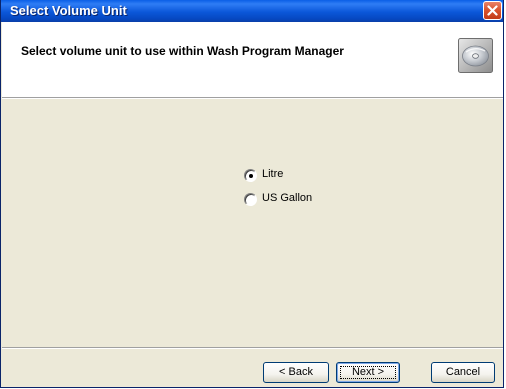  Describe the element at coordinates (252, 98) in the screenshot. I see `header-divider` at that location.